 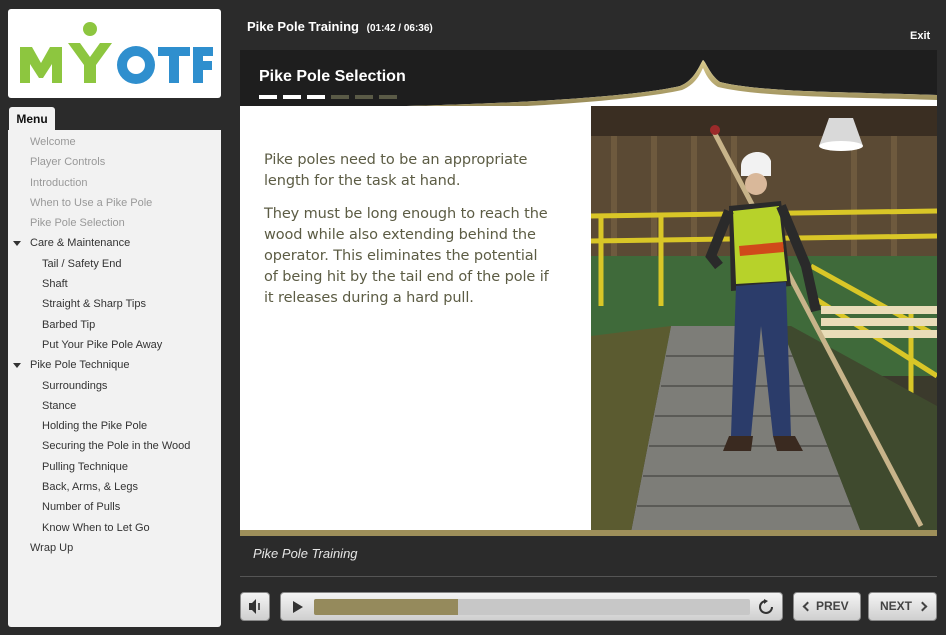 What do you see at coordinates (114, 406) in the screenshot?
I see `menu-item: Stance` at bounding box center [114, 406].